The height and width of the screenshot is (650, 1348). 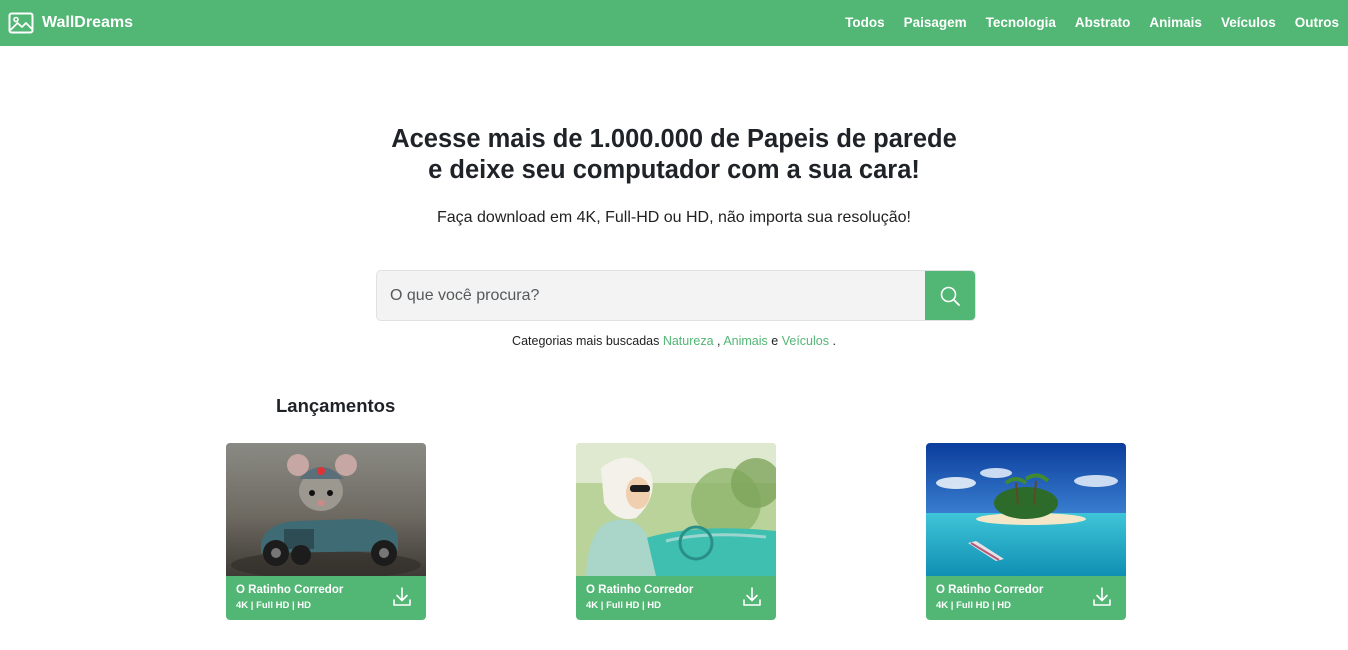 I want to click on tropical-island-image, so click(x=1026, y=509).